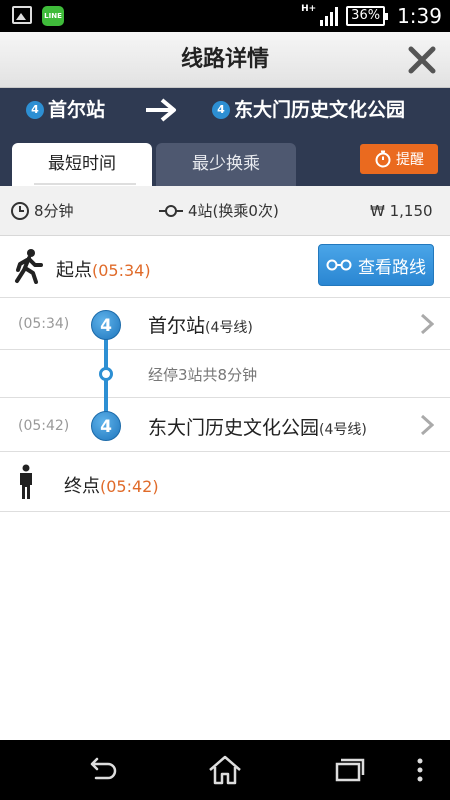 This screenshot has height=800, width=450. I want to click on intermediate-stop-marker, so click(106, 374).